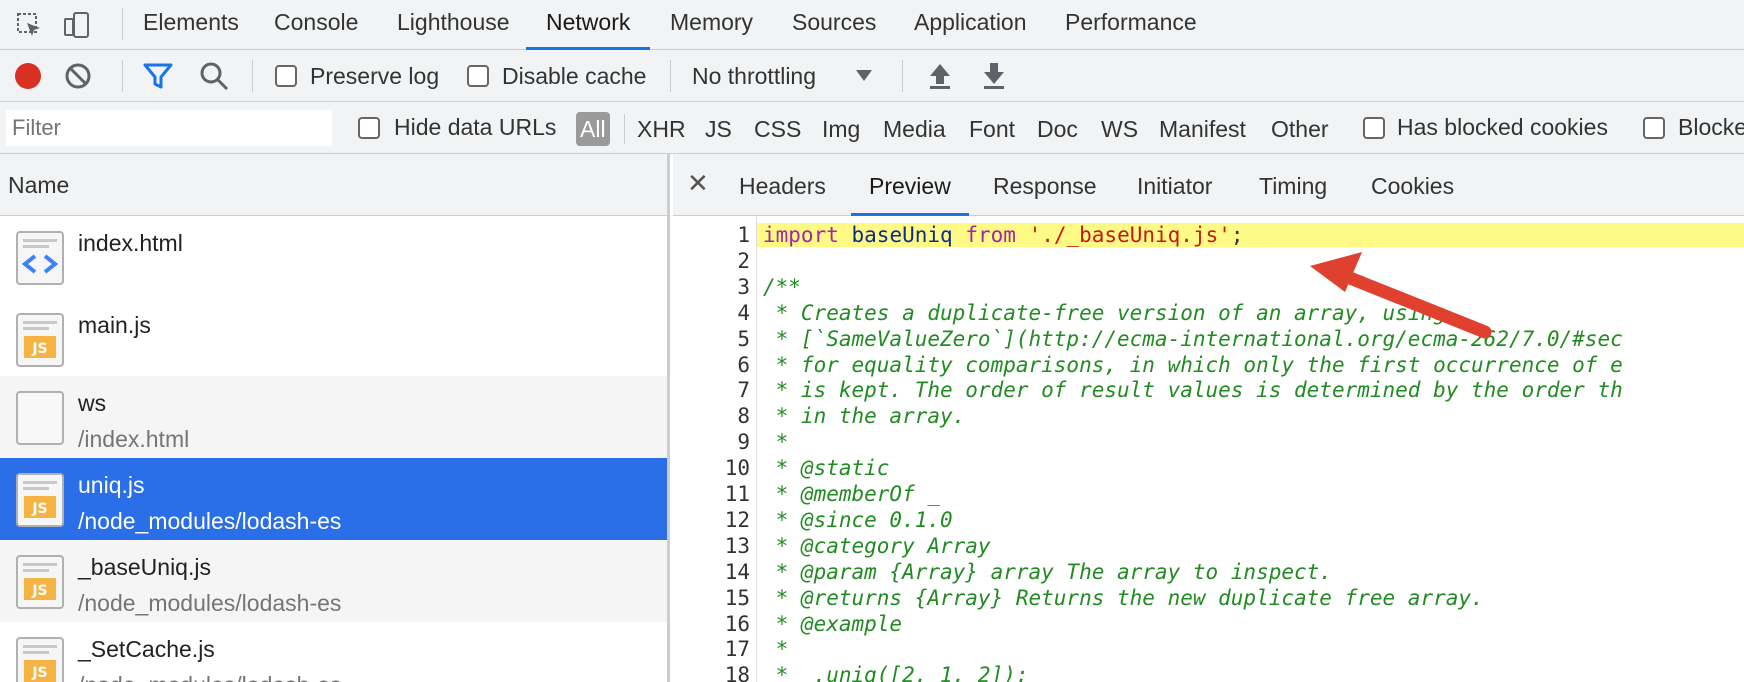  I want to click on html-file-icon, so click(40, 258).